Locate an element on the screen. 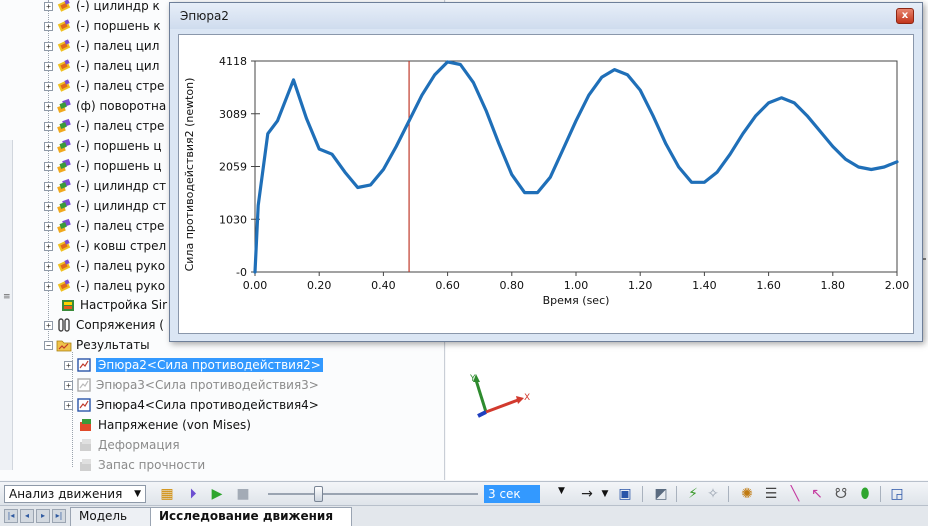 The height and width of the screenshot is (526, 928). tree-item-result: Запас прочности is located at coordinates (141, 465).